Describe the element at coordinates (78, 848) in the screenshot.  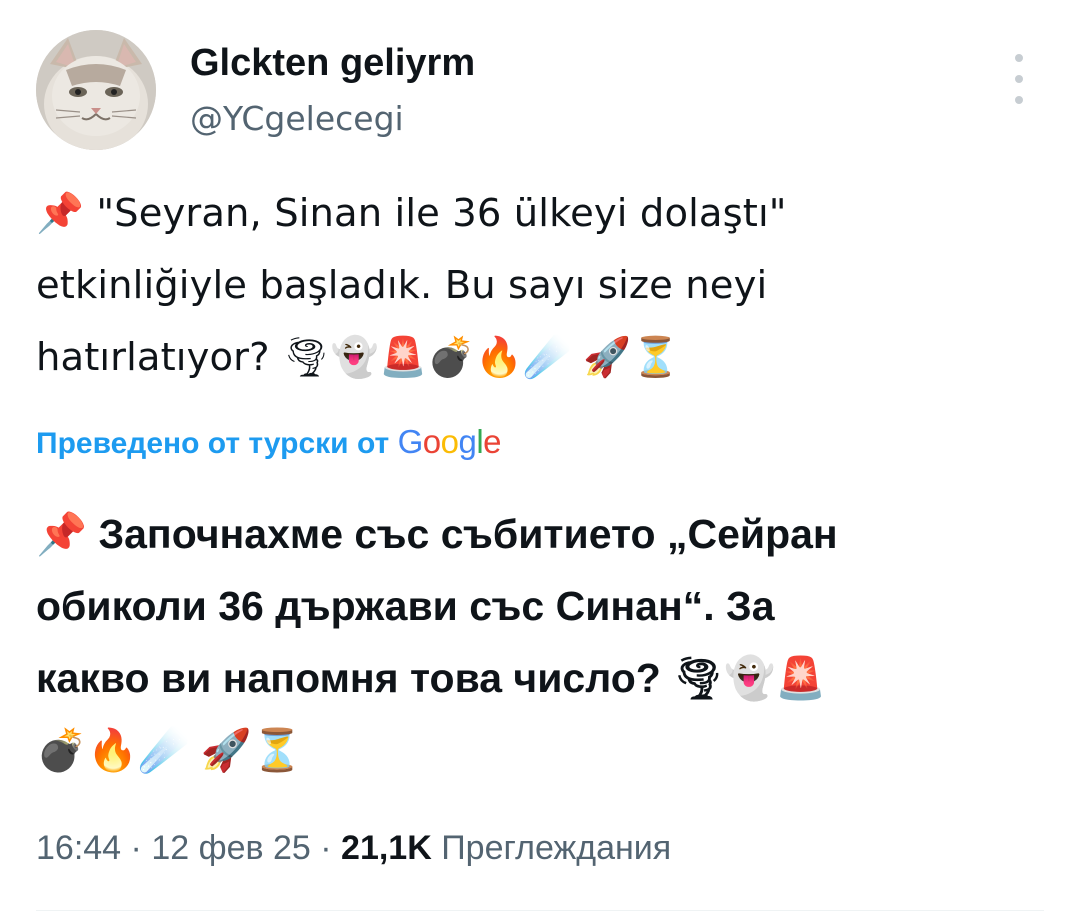
I see `tweet-time: 16:44` at that location.